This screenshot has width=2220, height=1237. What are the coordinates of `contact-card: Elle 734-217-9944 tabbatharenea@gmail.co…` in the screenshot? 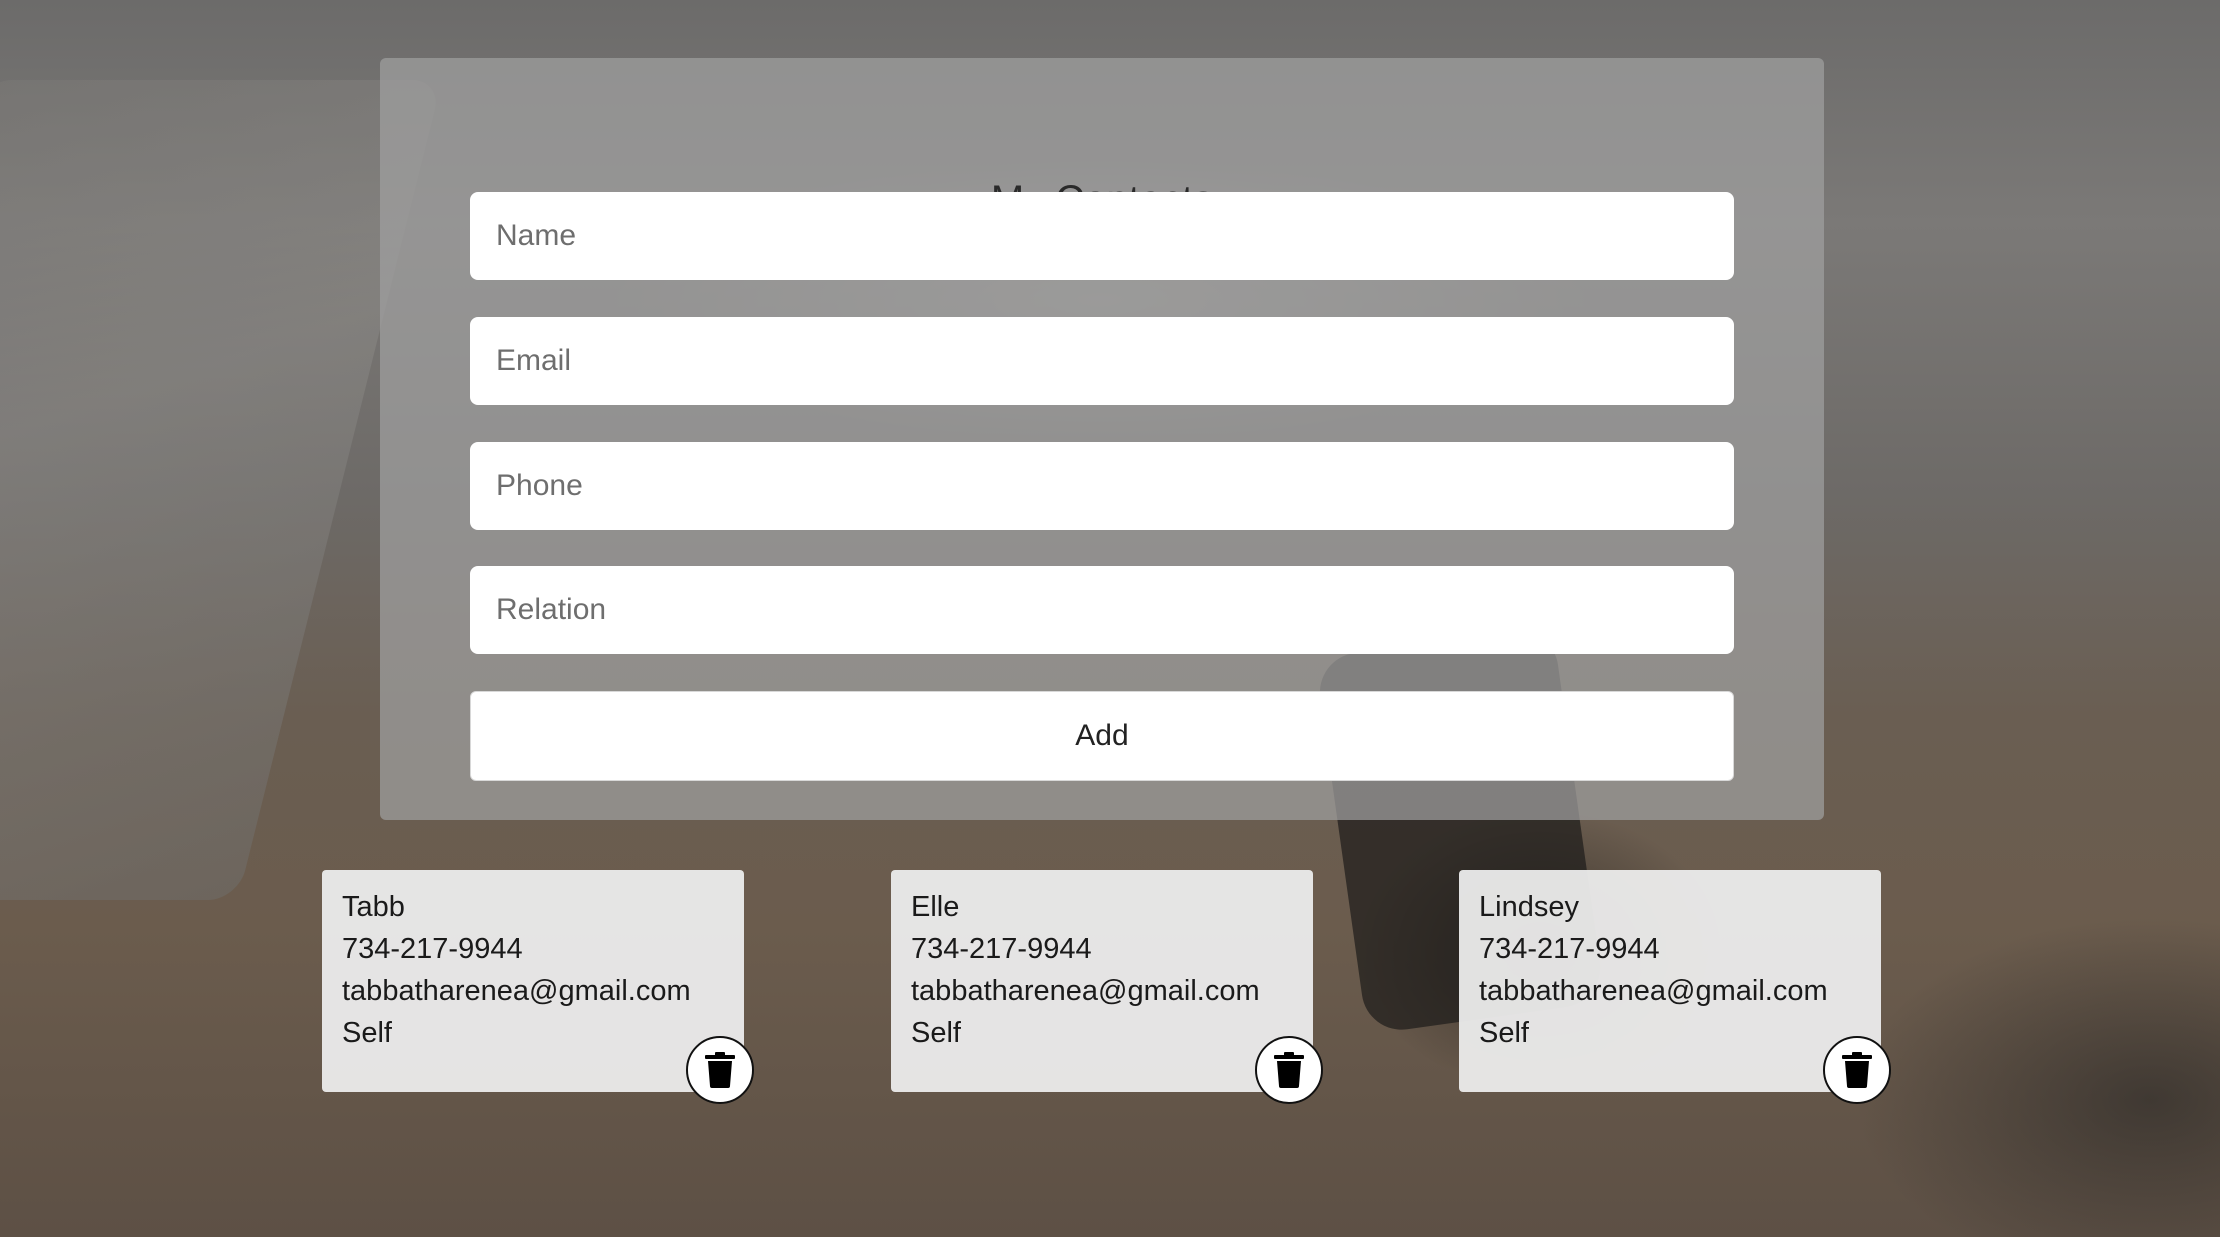 It's located at (1107, 987).